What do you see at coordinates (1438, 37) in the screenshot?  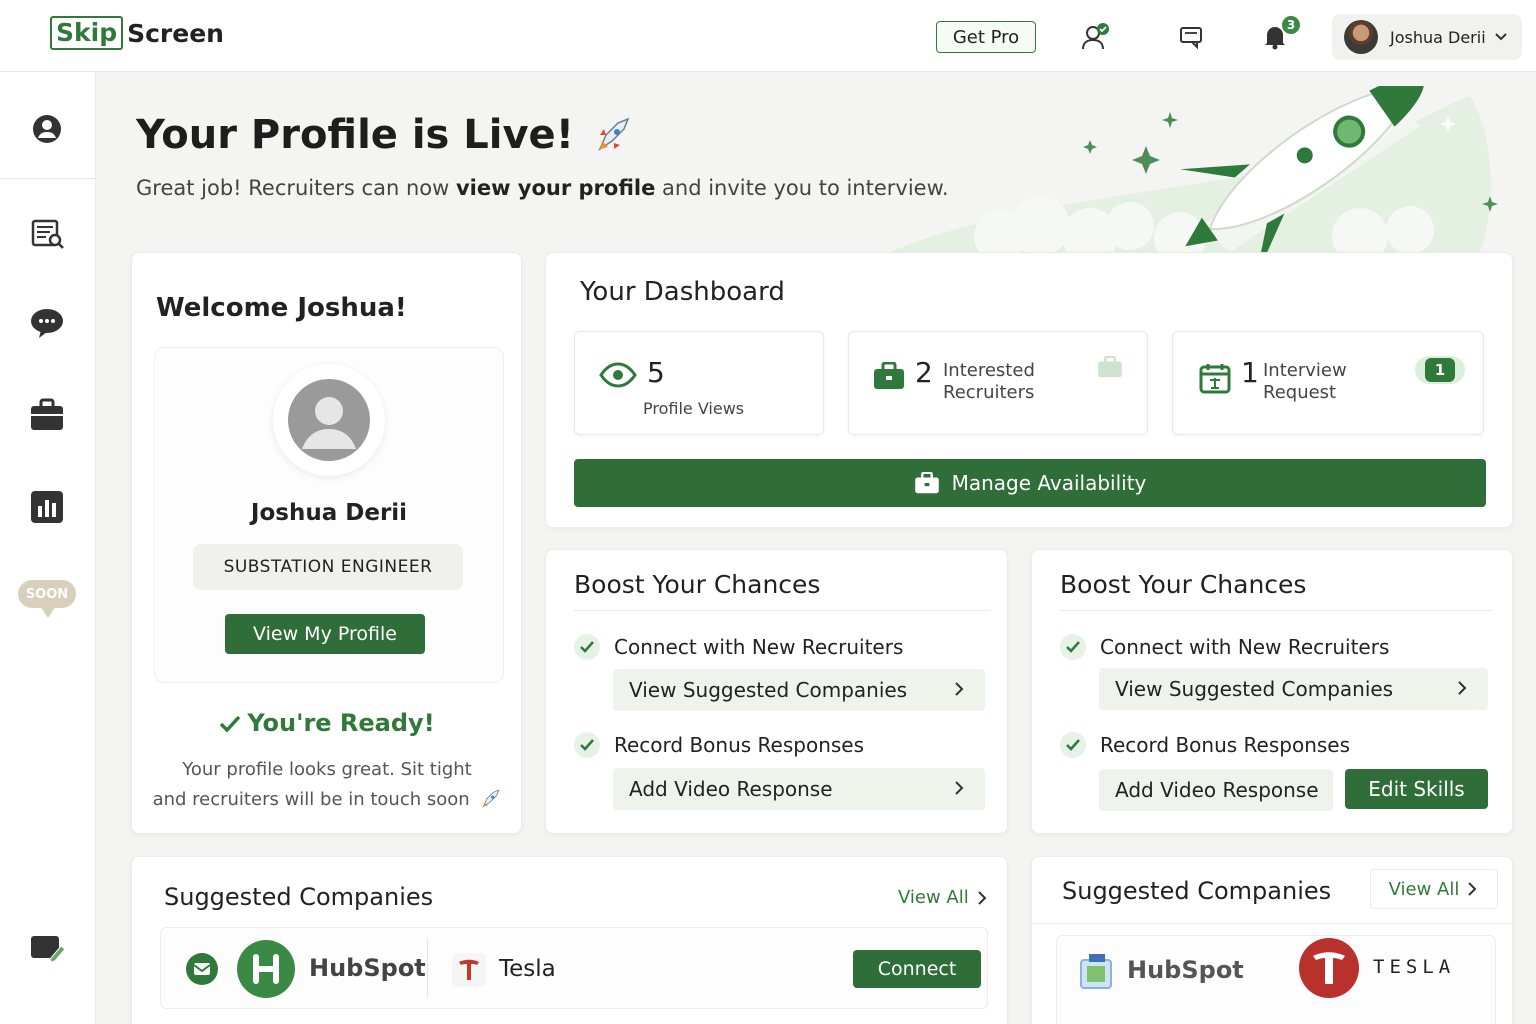 I see `user-name: Joshua Derii` at bounding box center [1438, 37].